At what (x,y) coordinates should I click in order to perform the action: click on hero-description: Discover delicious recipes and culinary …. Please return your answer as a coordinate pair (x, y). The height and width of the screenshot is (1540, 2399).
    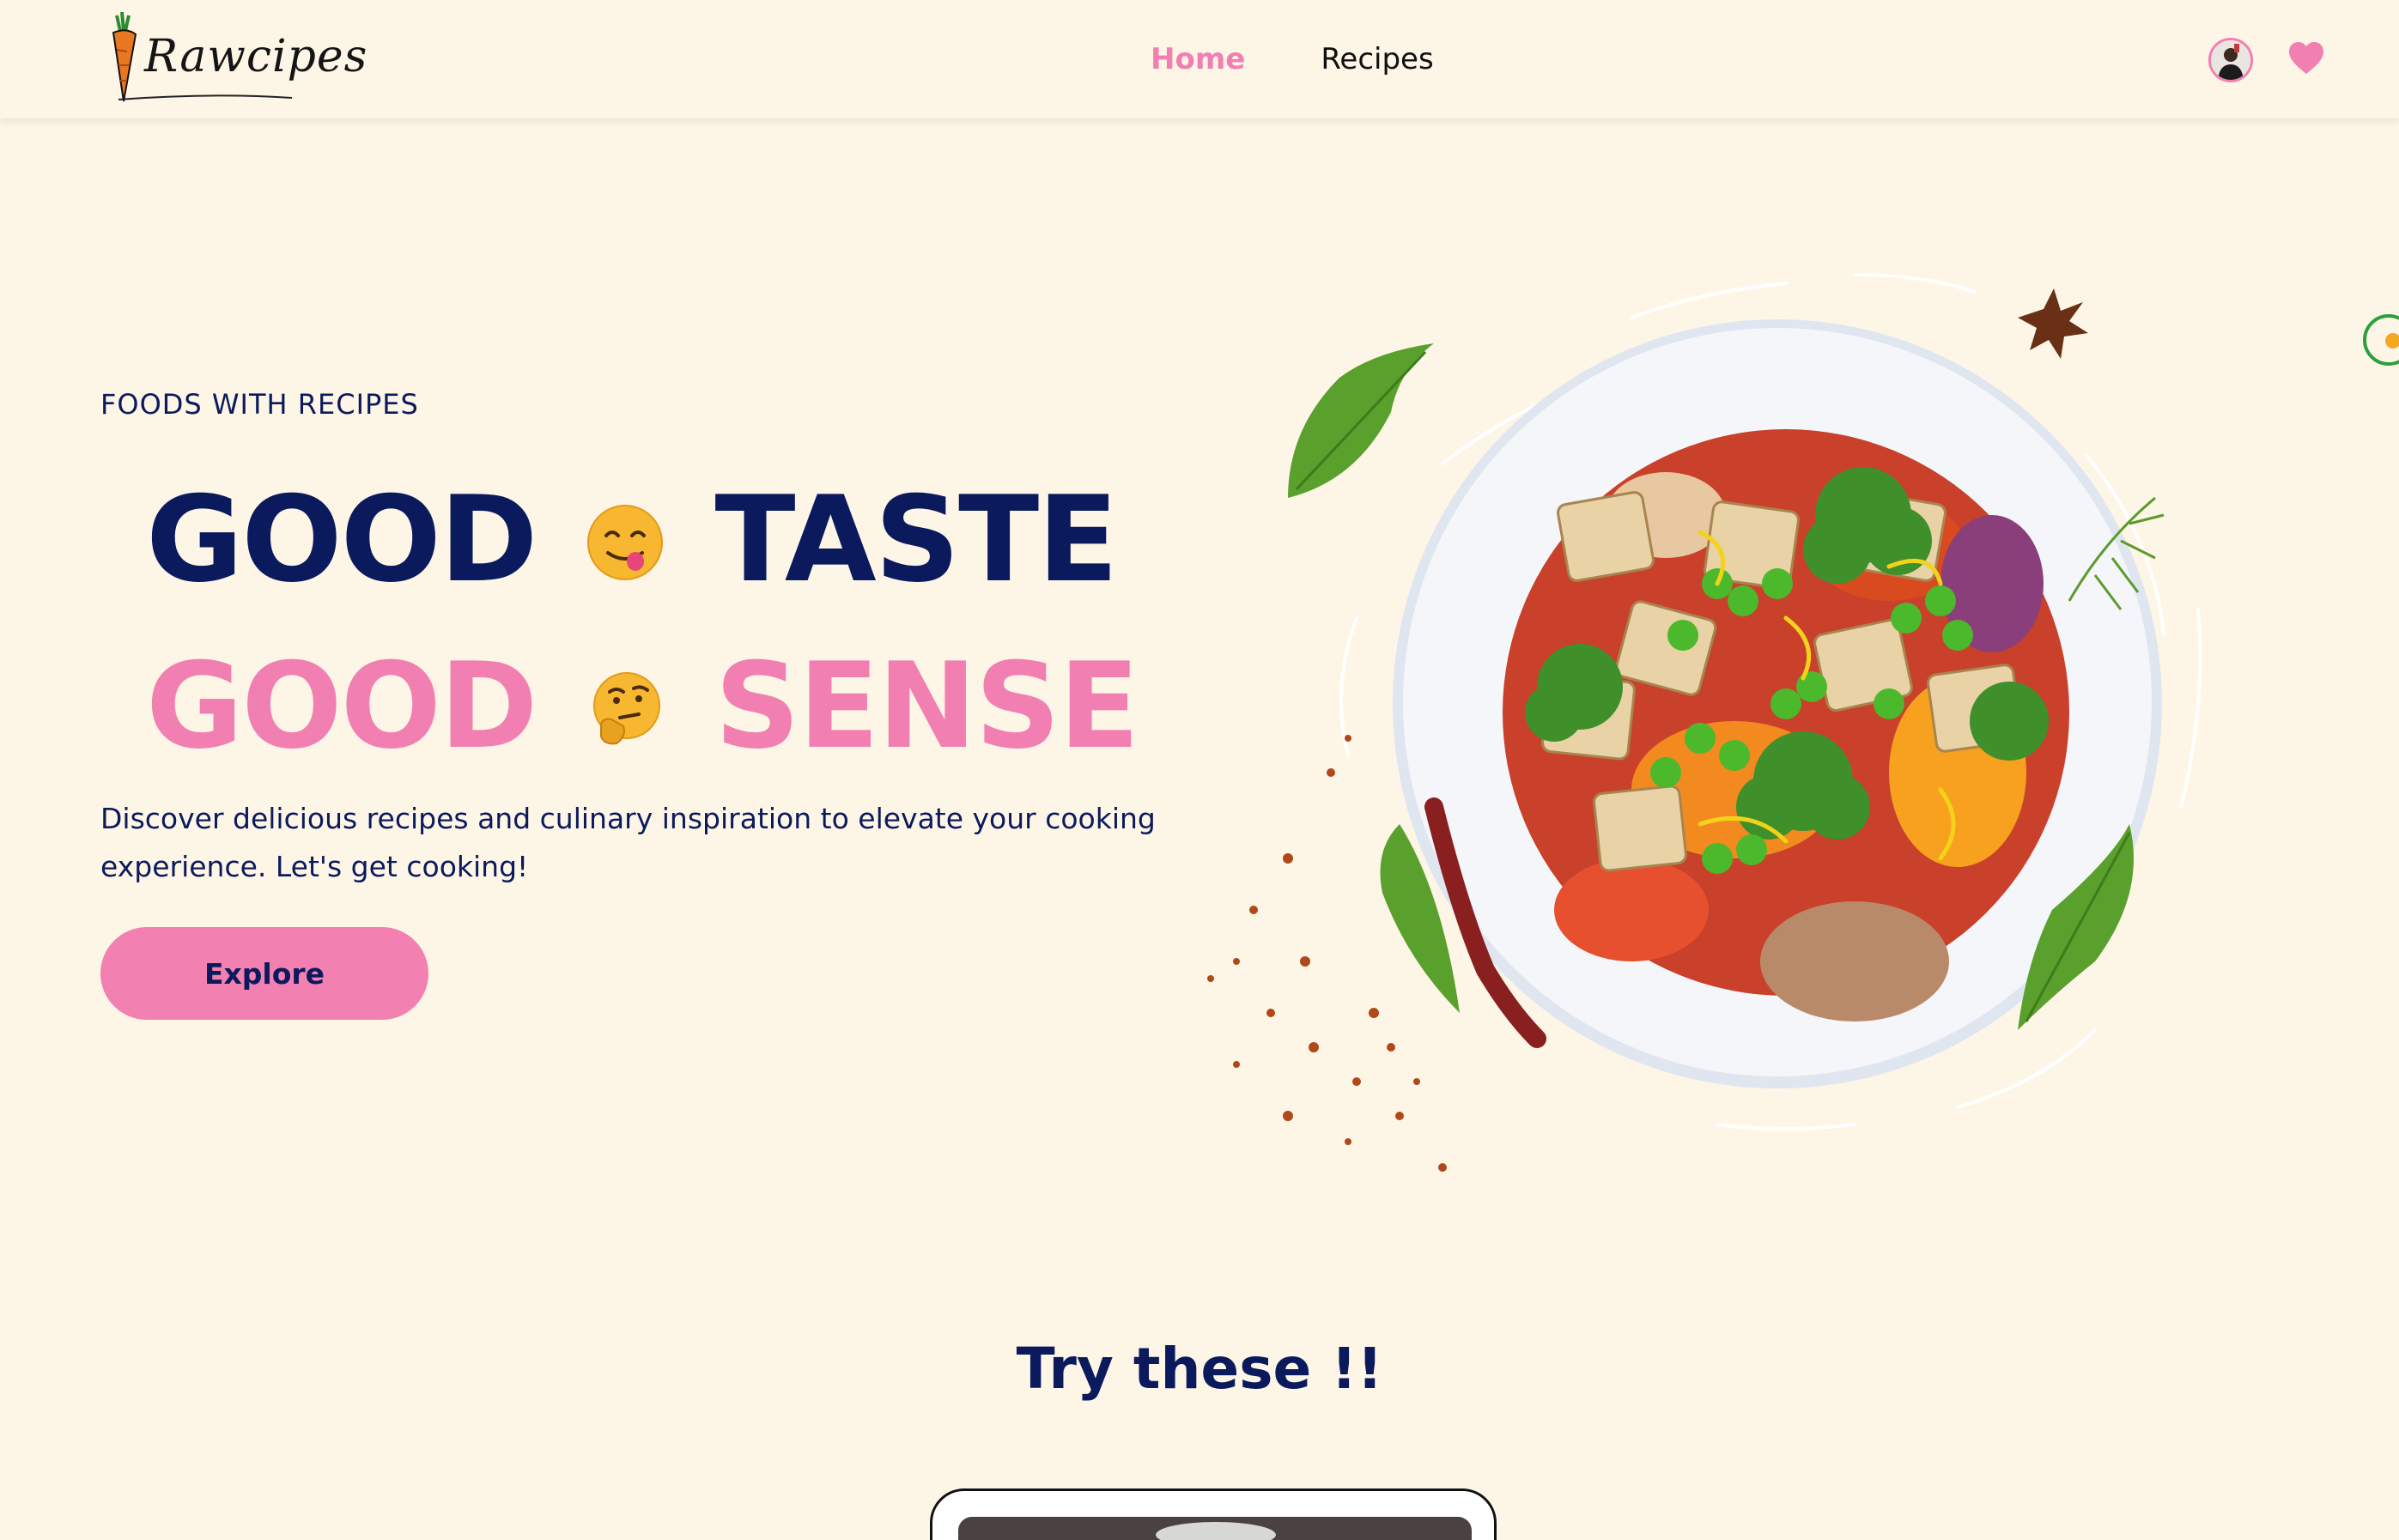
    Looking at the image, I should click on (628, 842).